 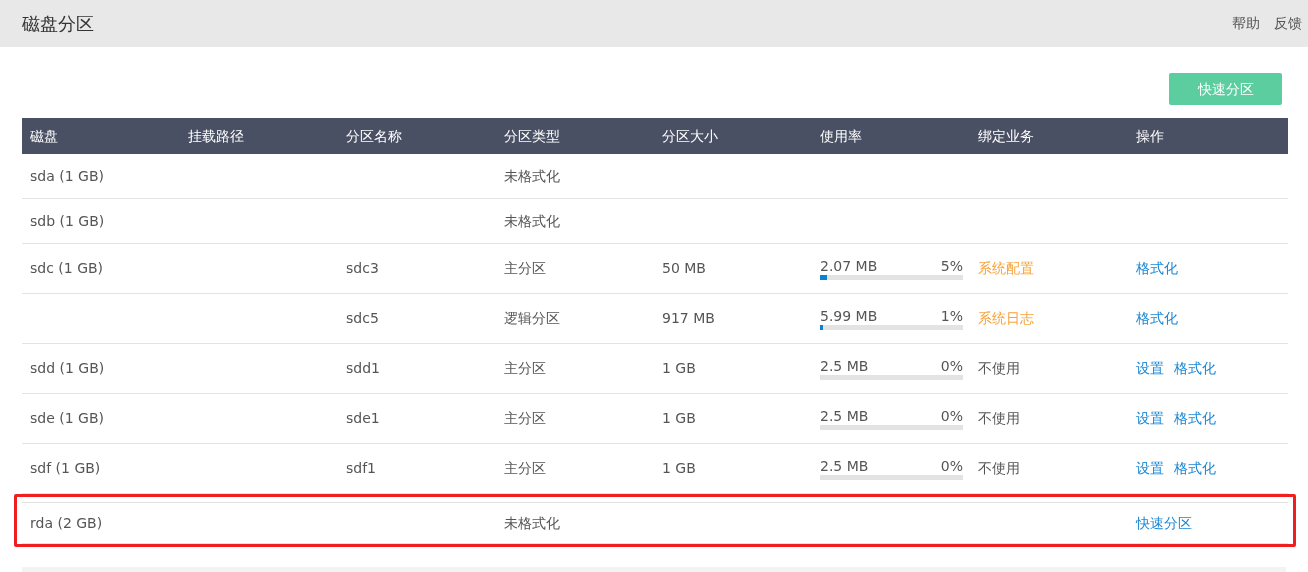 I want to click on table-cell-text: sdf (1 GB), so click(x=65, y=468).